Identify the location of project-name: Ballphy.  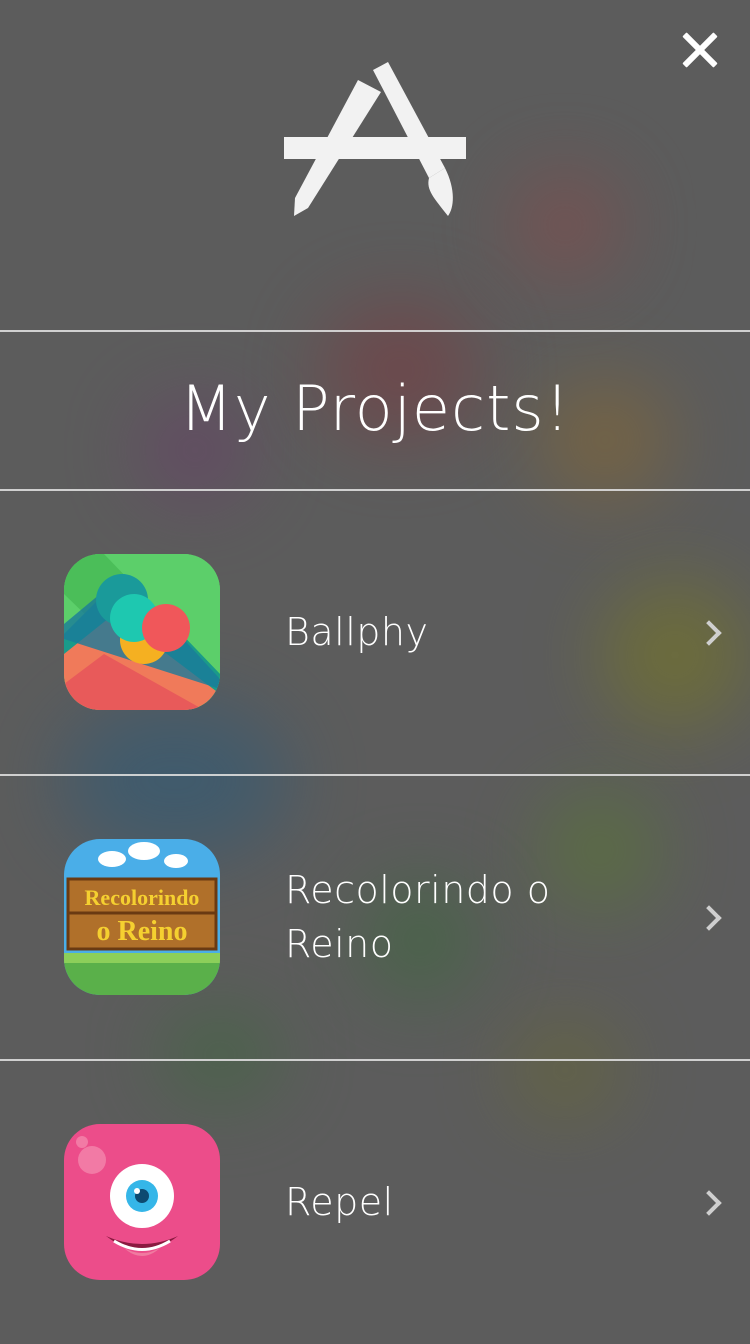
(357, 632).